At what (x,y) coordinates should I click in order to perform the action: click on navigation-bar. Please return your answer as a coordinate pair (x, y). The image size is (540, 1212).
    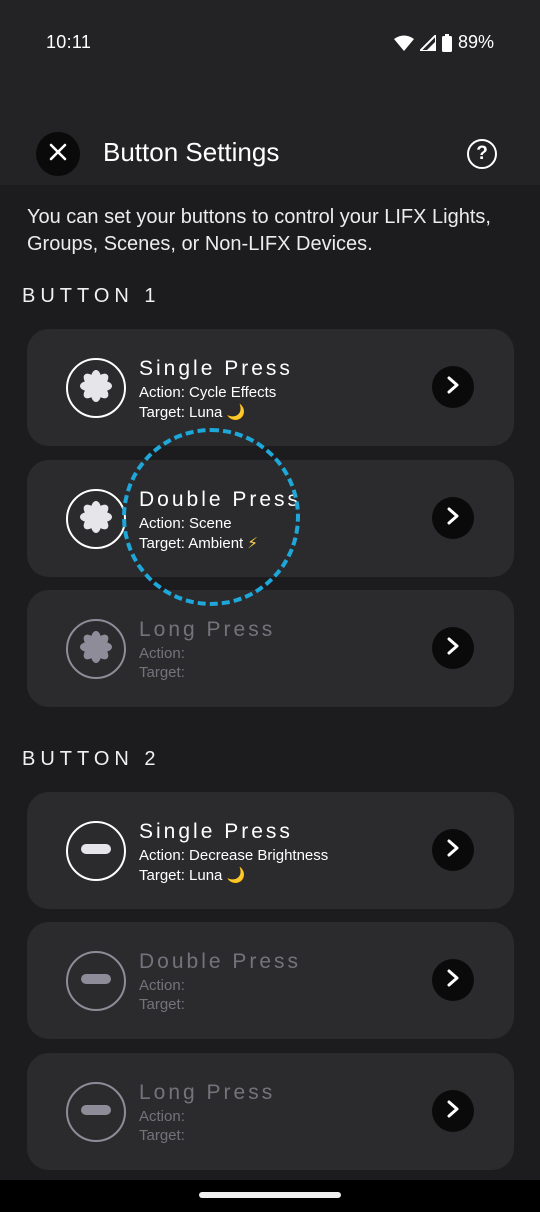
    Looking at the image, I should click on (270, 1196).